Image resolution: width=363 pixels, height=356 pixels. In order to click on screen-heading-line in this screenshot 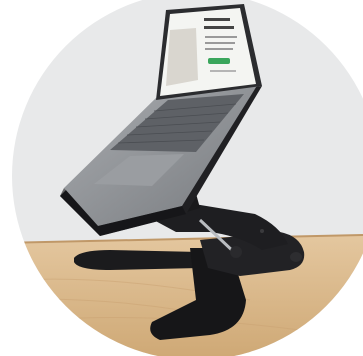, I will do `click(217, 19)`.